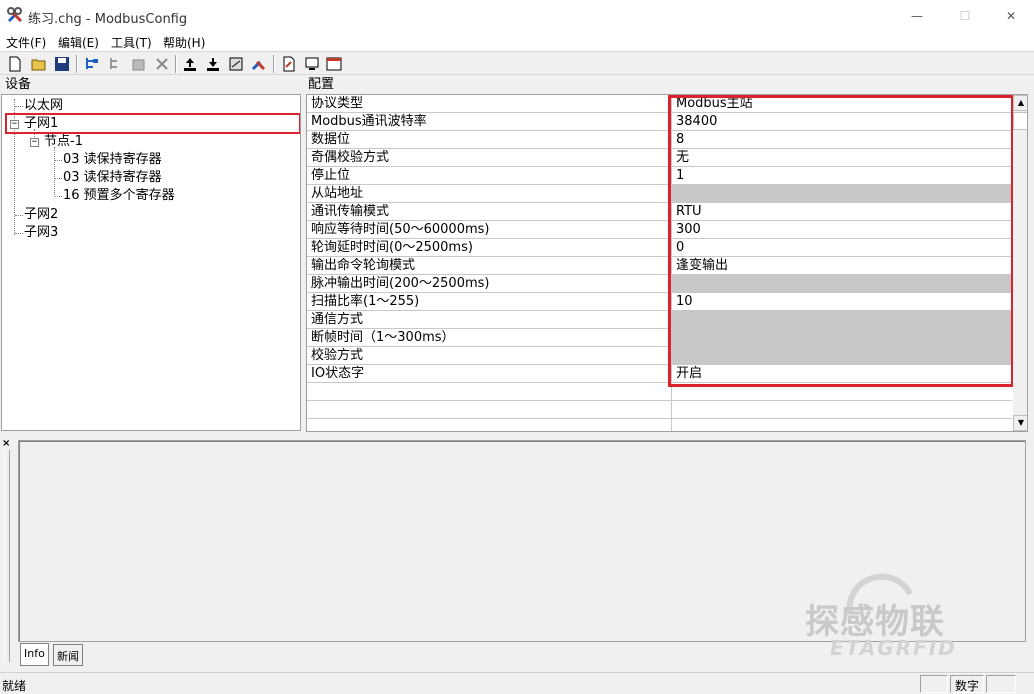  What do you see at coordinates (289, 64) in the screenshot?
I see `export-icon` at bounding box center [289, 64].